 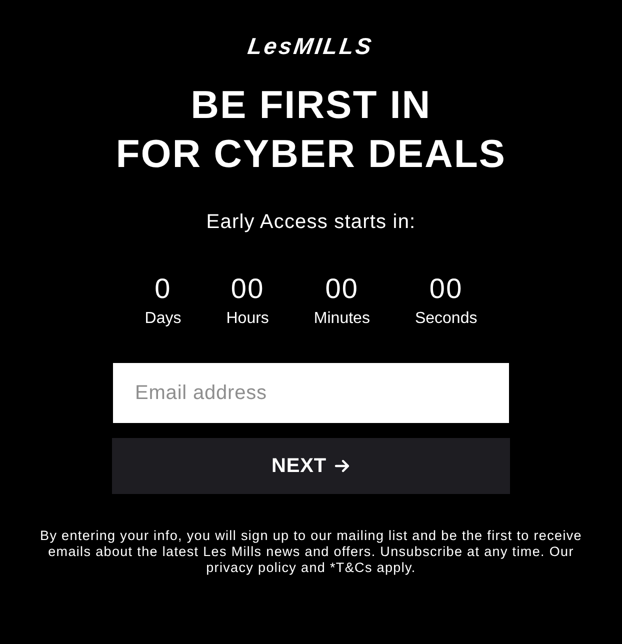 What do you see at coordinates (163, 289) in the screenshot?
I see `countdown-value: 0` at bounding box center [163, 289].